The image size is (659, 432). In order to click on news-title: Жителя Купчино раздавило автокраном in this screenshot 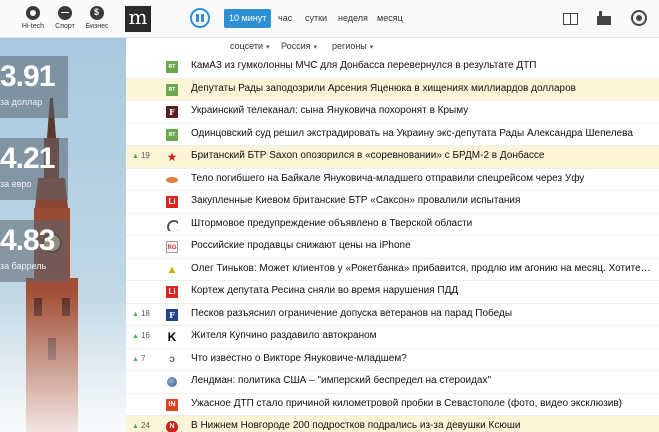, I will do `click(421, 335)`.